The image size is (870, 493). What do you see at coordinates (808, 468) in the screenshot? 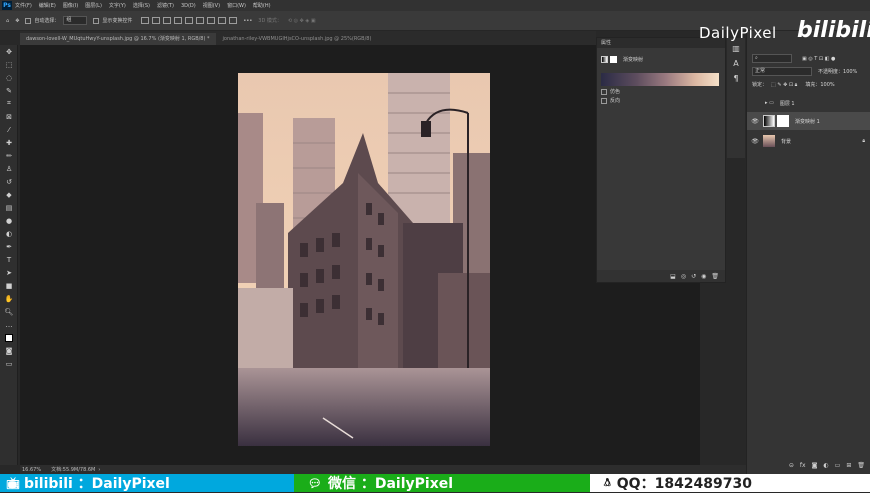
I see `layers-footer: ⊝ fx ◙ ◐ ▭ ⊞ 🗑︎` at bounding box center [808, 468].